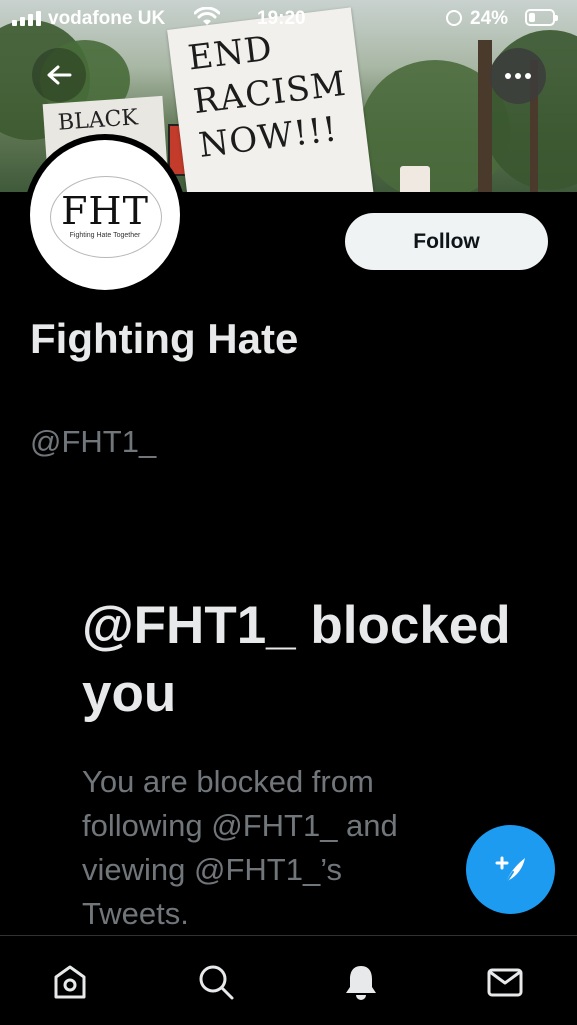 Image resolution: width=577 pixels, height=1025 pixels. I want to click on battery-icon, so click(541, 17).